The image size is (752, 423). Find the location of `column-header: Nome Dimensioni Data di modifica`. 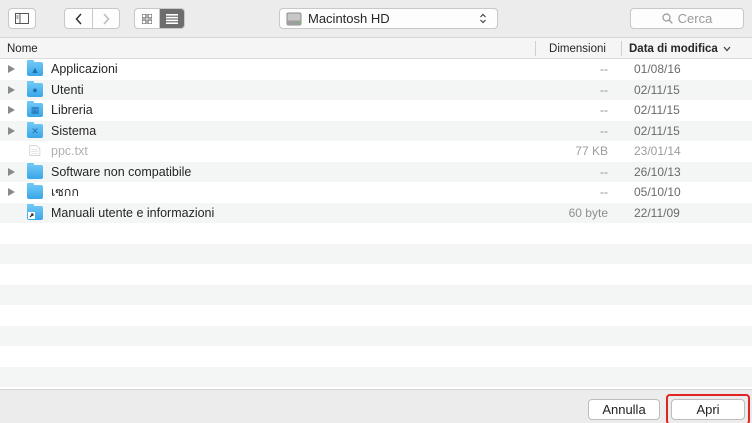

column-header: Nome Dimensioni Data di modifica is located at coordinates (376, 48).